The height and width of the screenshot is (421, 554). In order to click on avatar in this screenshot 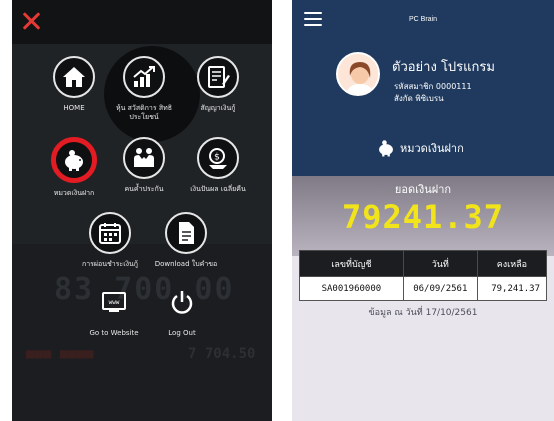, I will do `click(358, 74)`.